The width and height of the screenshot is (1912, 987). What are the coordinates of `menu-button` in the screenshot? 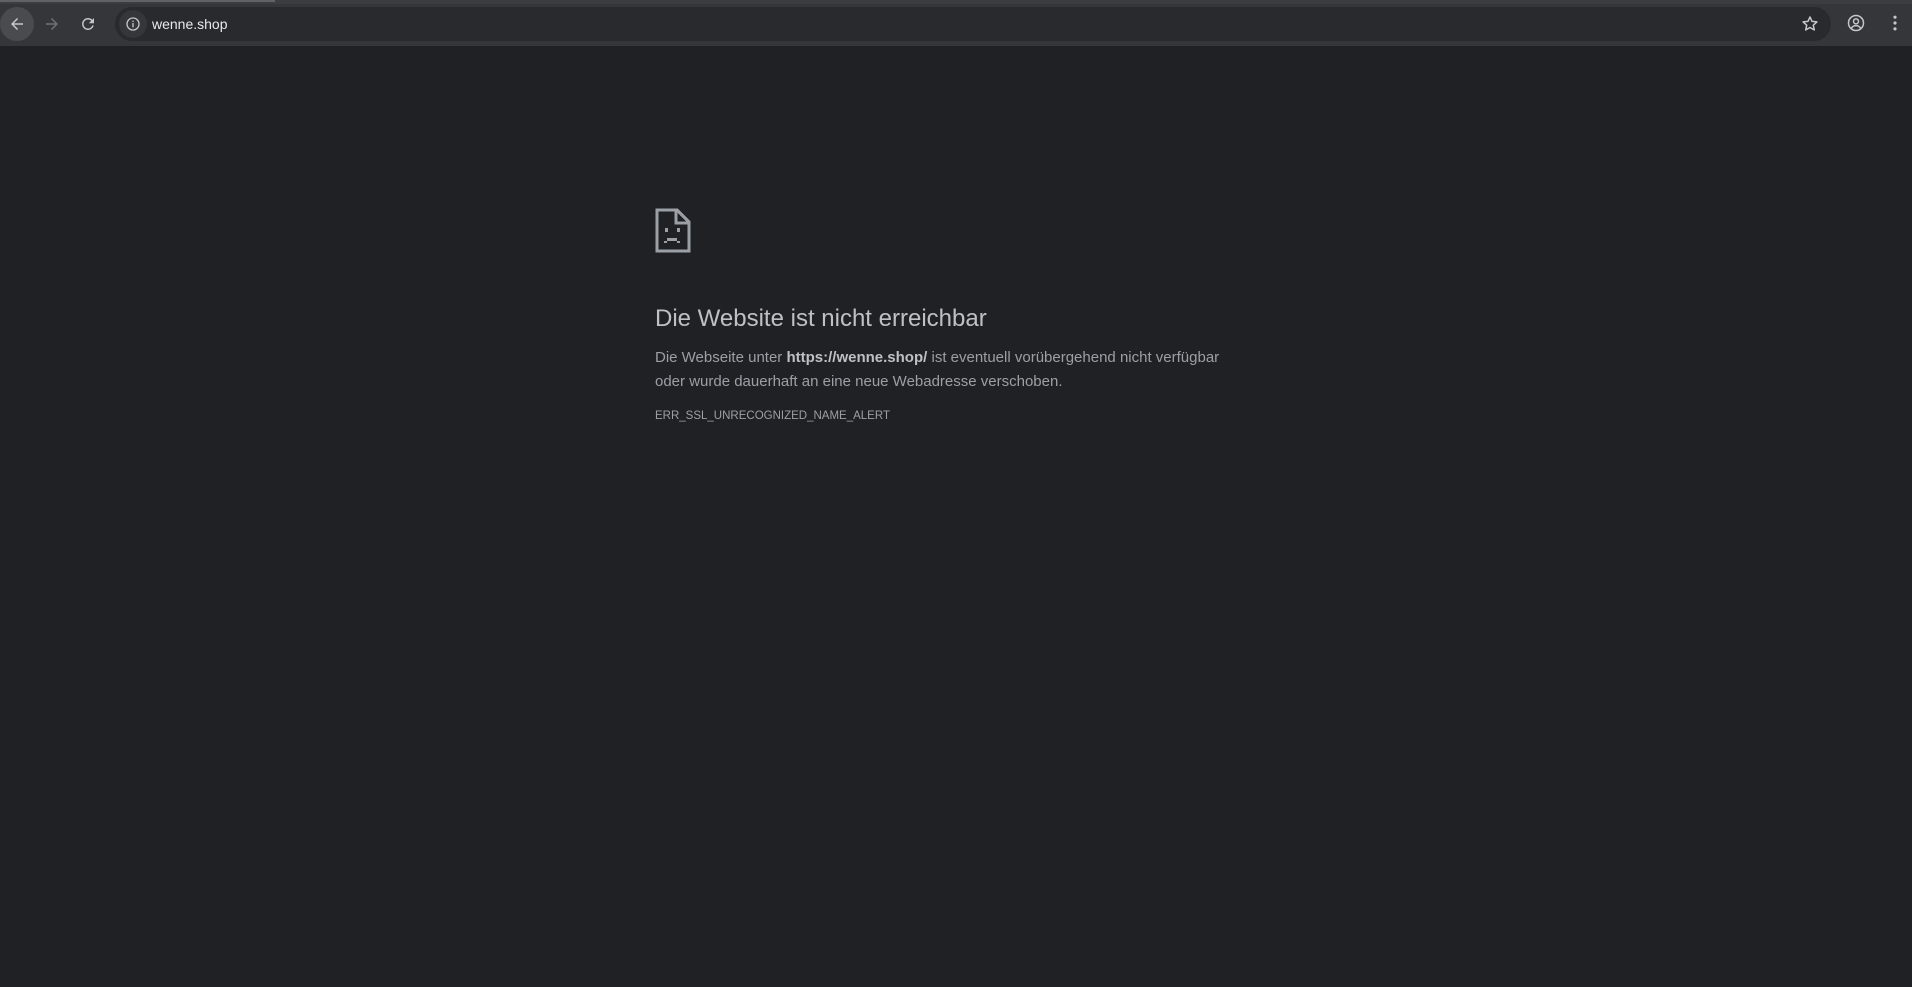 It's located at (1895, 23).